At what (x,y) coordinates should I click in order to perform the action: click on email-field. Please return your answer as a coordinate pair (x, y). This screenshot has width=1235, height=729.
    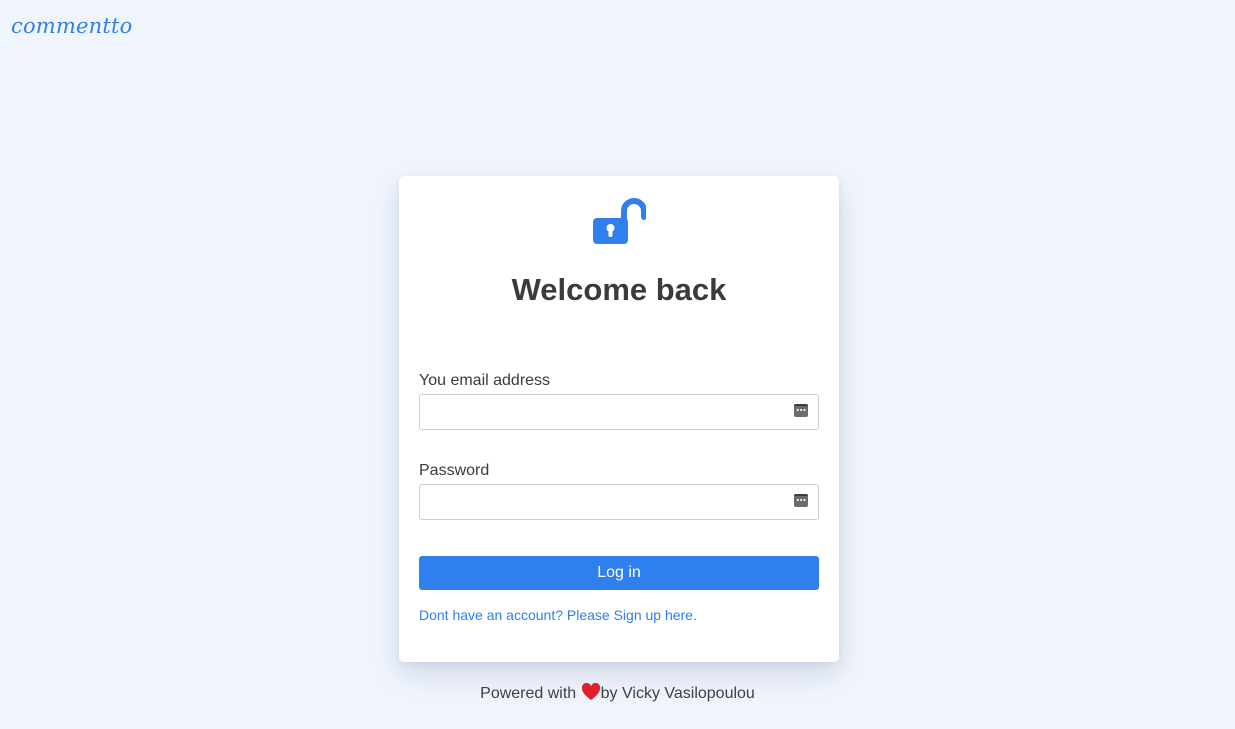
    Looking at the image, I should click on (619, 412).